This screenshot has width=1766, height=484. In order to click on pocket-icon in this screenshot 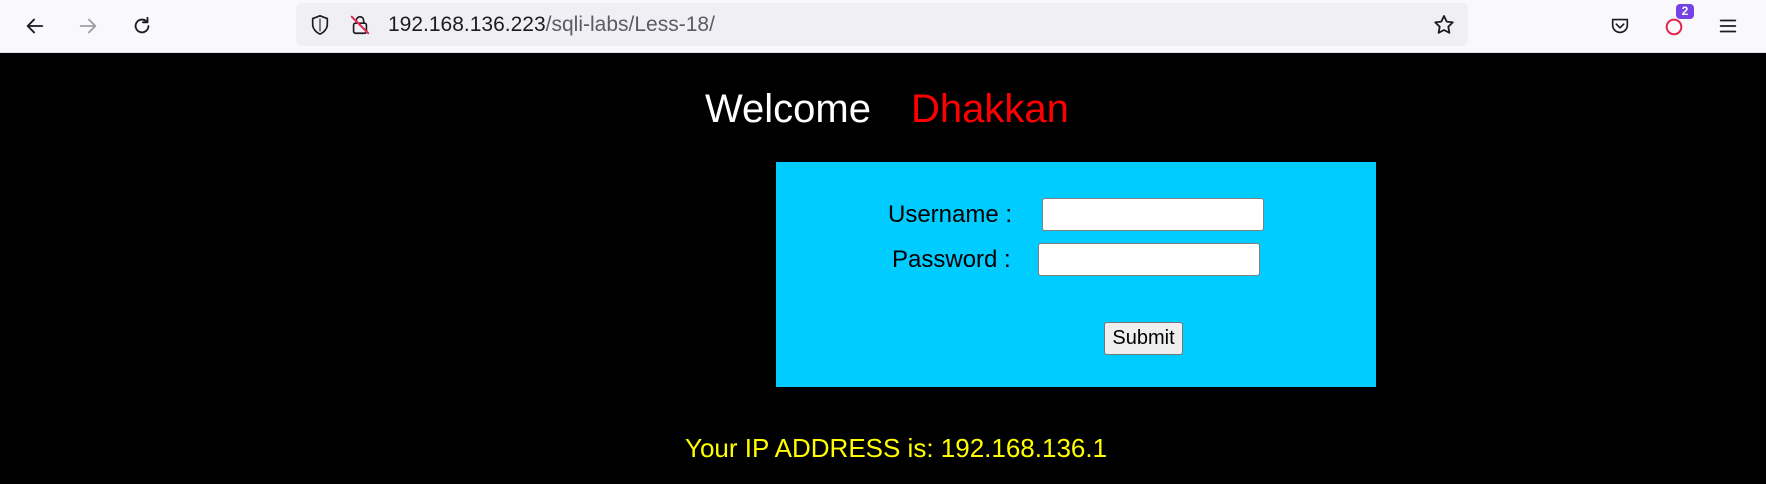, I will do `click(1620, 26)`.